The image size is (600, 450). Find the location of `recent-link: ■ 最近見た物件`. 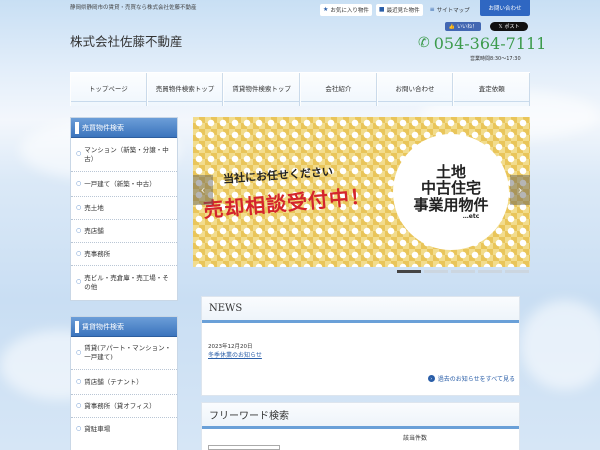

recent-link: ■ 最近見た物件 is located at coordinates (399, 9).